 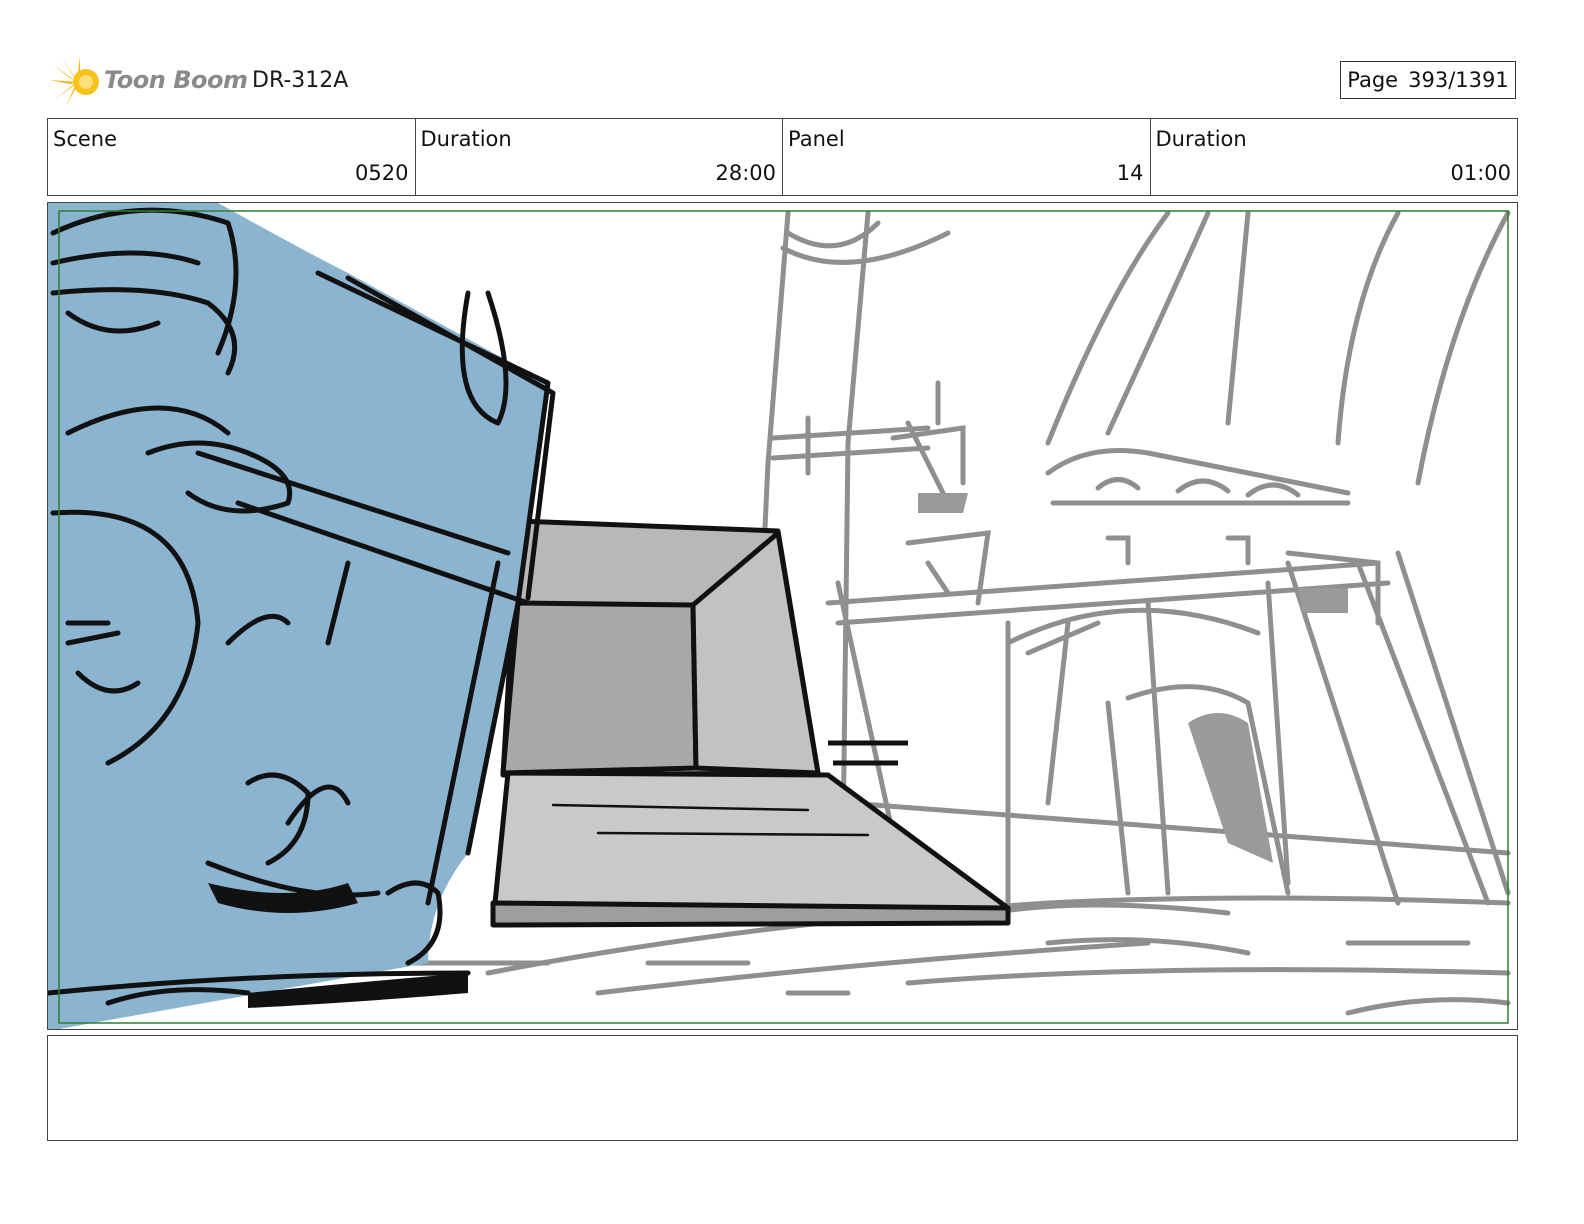 I want to click on scene-duration-label: Duration, so click(x=466, y=139).